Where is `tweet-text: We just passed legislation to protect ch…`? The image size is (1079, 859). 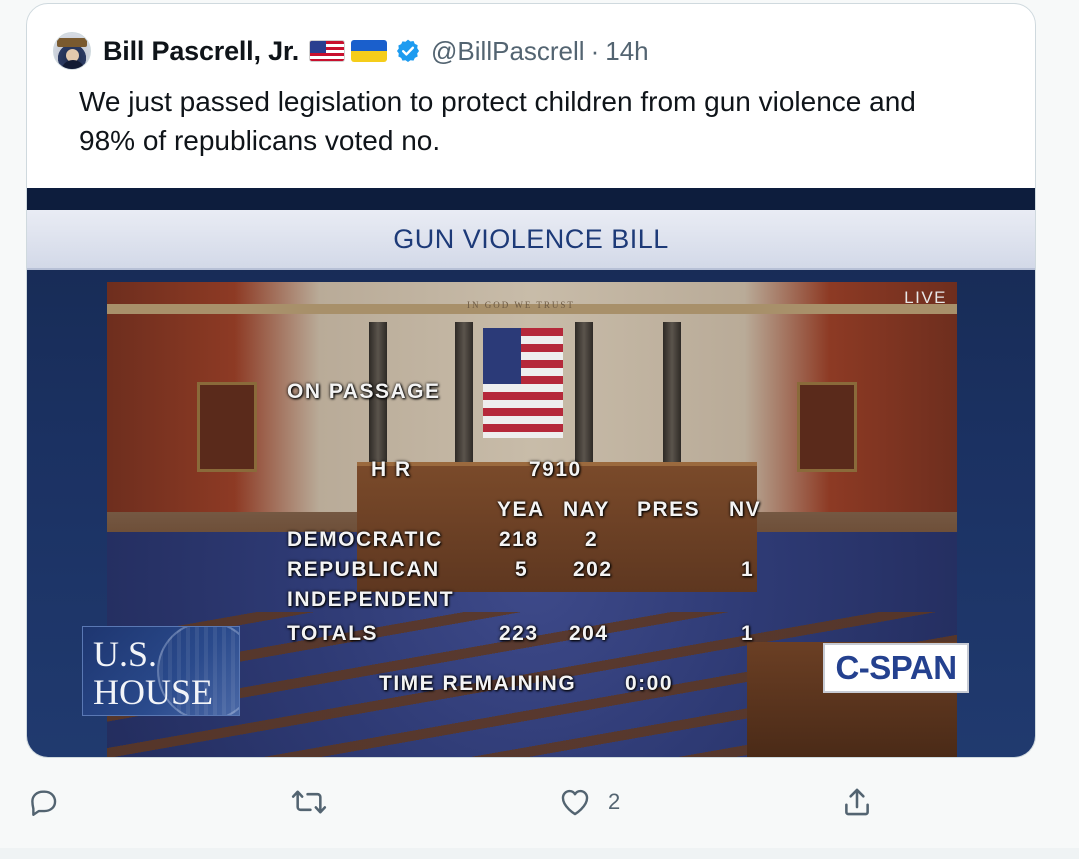
tweet-text: We just passed legislation to protect ch… is located at coordinates (497, 121).